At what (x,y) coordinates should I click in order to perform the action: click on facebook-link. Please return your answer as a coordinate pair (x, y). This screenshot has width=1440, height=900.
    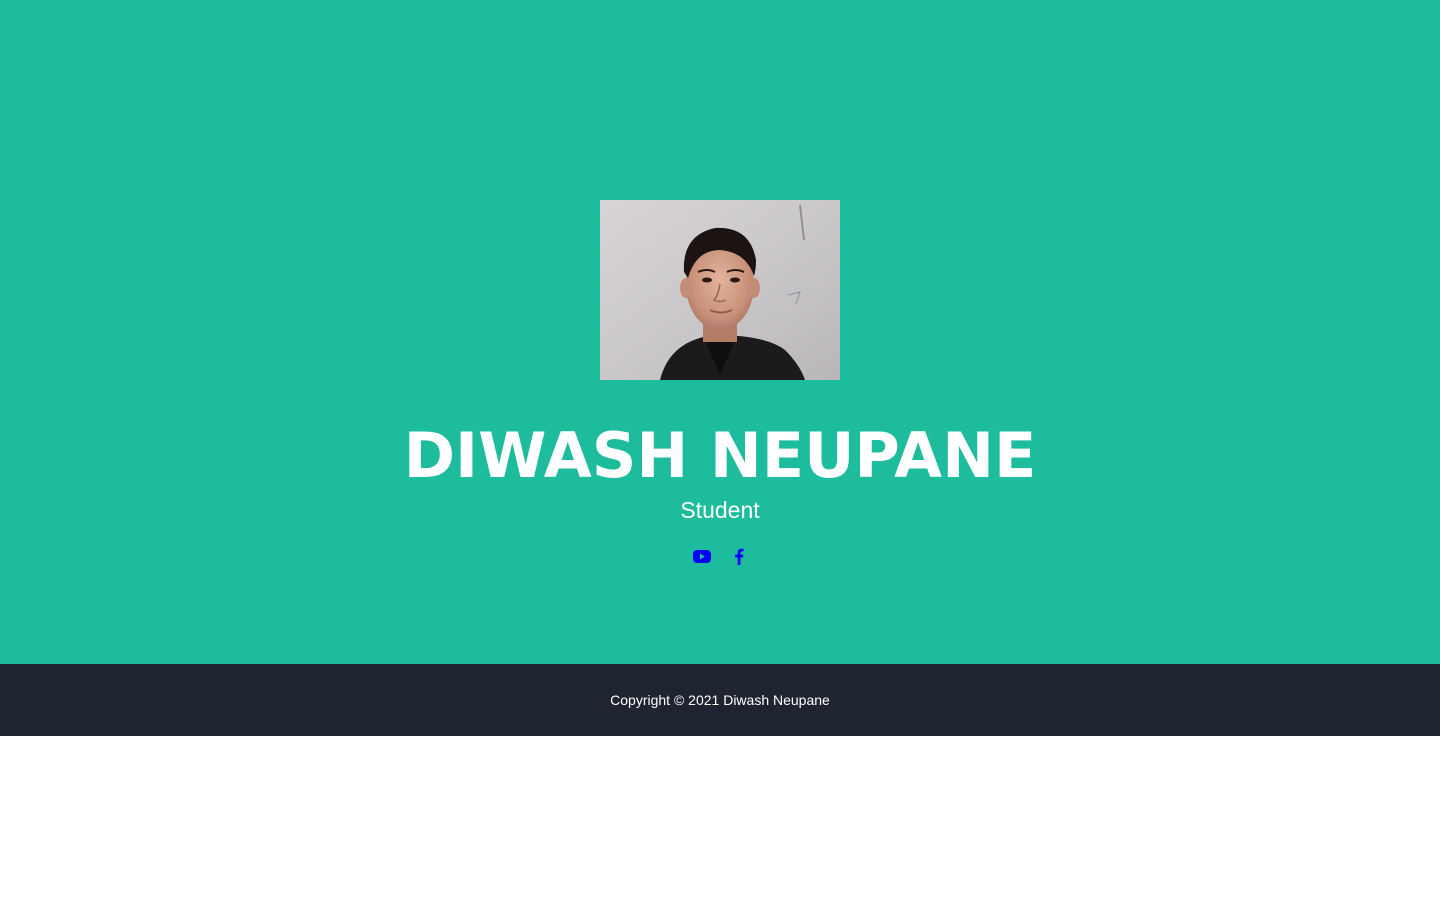
    Looking at the image, I should click on (738, 556).